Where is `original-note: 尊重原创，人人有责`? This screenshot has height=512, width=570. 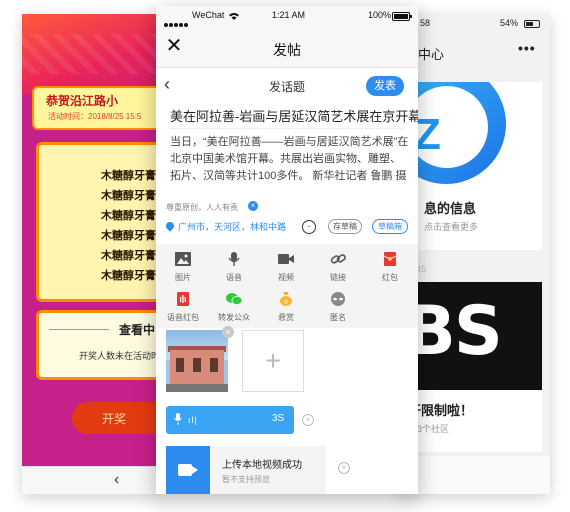 original-note: 尊重原创，人人有责 is located at coordinates (202, 207).